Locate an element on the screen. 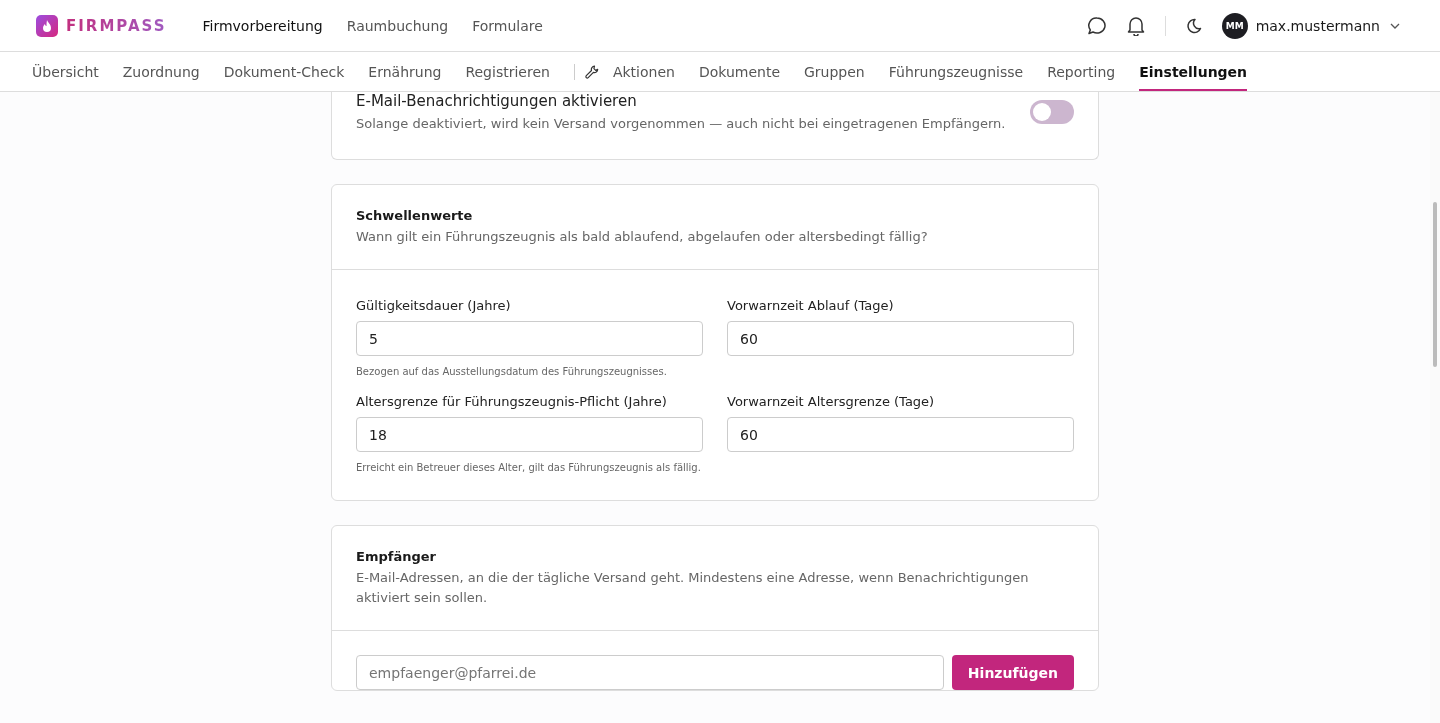  subnav-tab: Zuordnung is located at coordinates (161, 71).